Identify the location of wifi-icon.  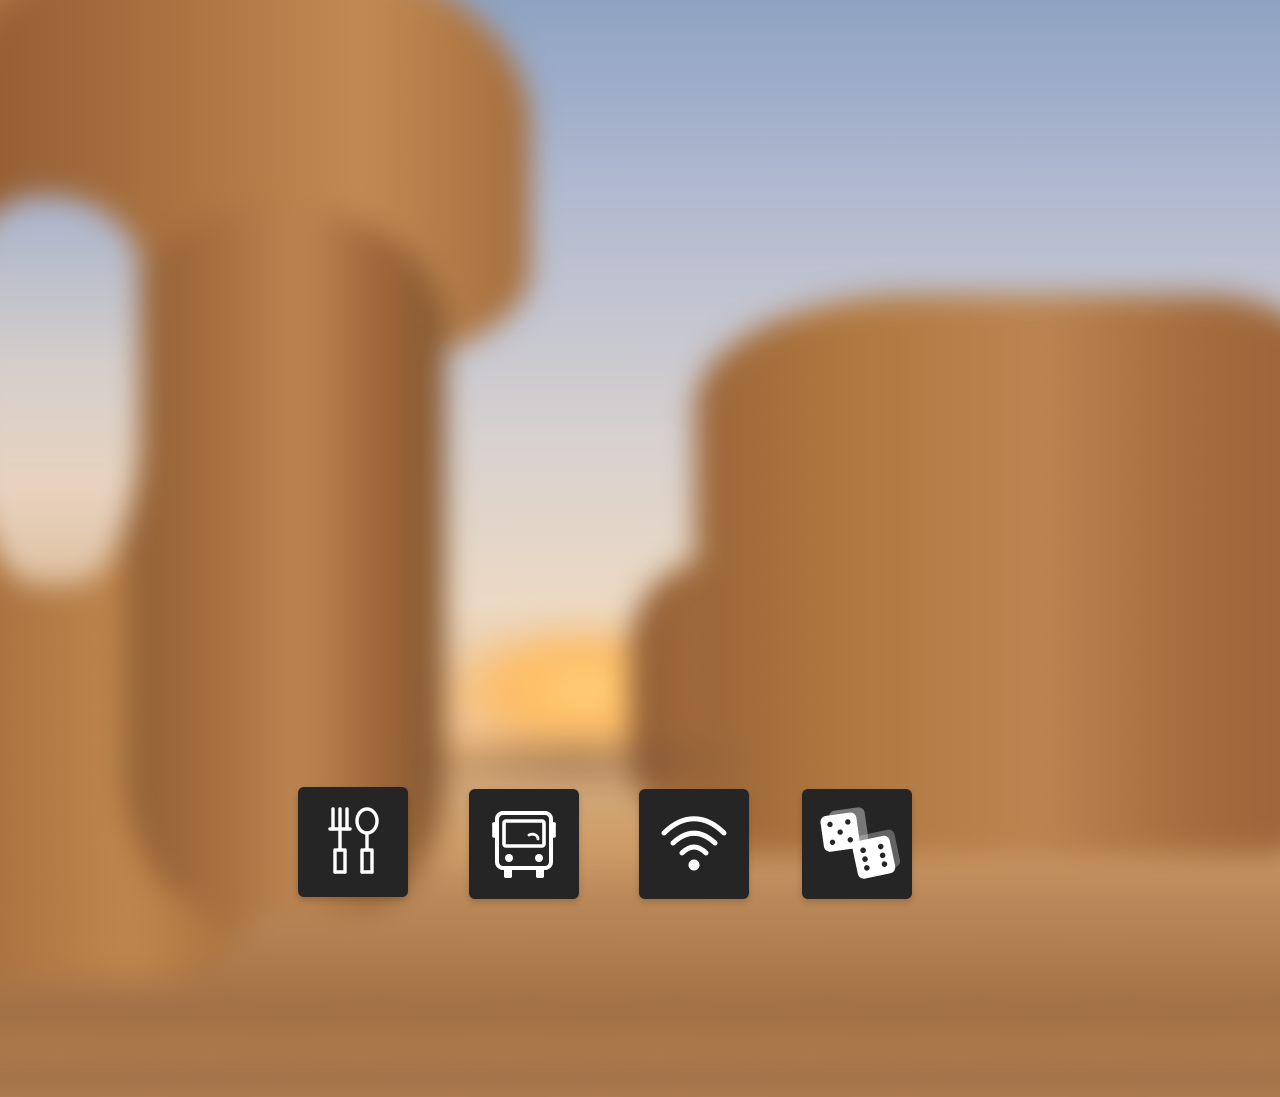
(694, 844).